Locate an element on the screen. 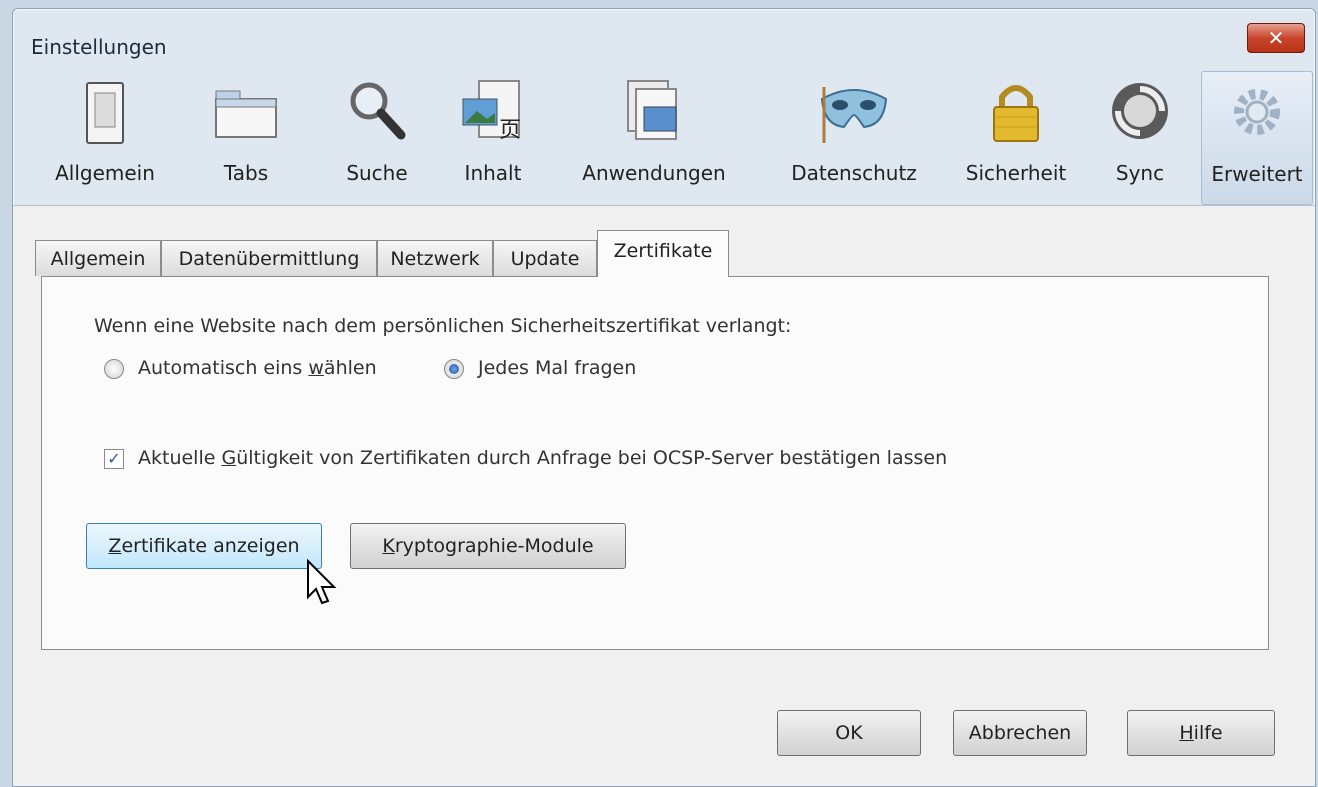 The image size is (1318, 787). tab-allgemein: Allgemein is located at coordinates (98, 258).